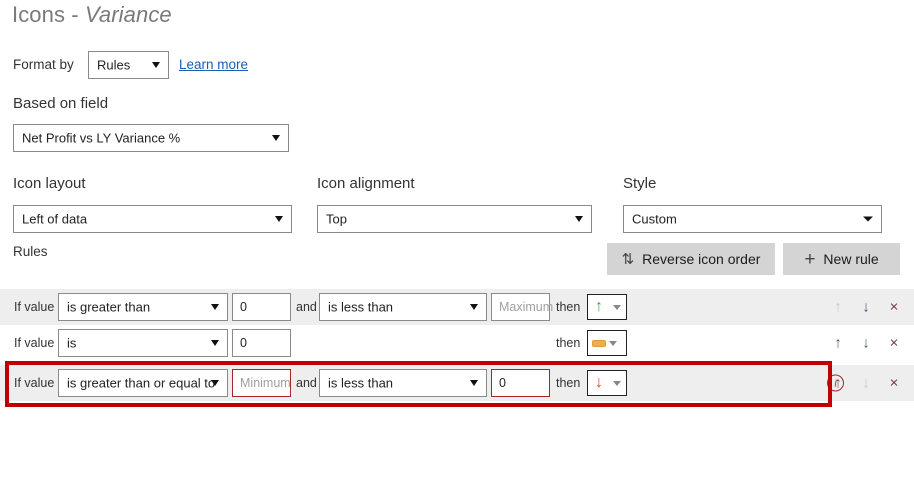 The width and height of the screenshot is (914, 504). I want to click on rule-condition1-value: is, so click(72, 343).